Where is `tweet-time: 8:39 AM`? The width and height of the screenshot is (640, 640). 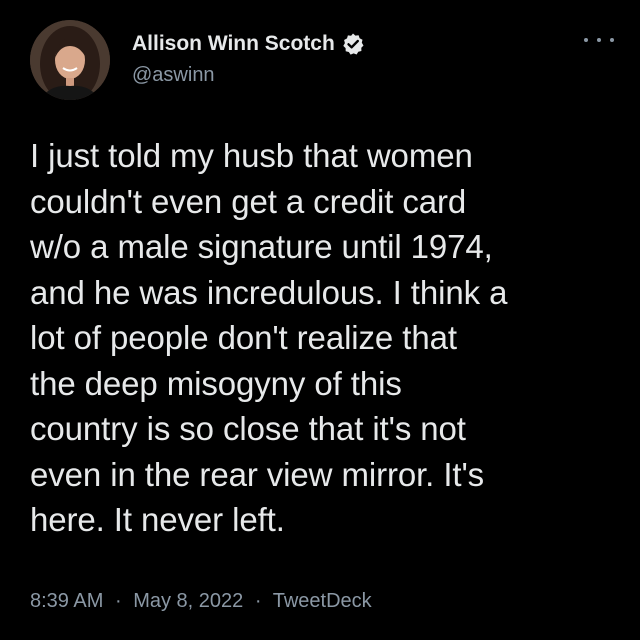 tweet-time: 8:39 AM is located at coordinates (66, 601).